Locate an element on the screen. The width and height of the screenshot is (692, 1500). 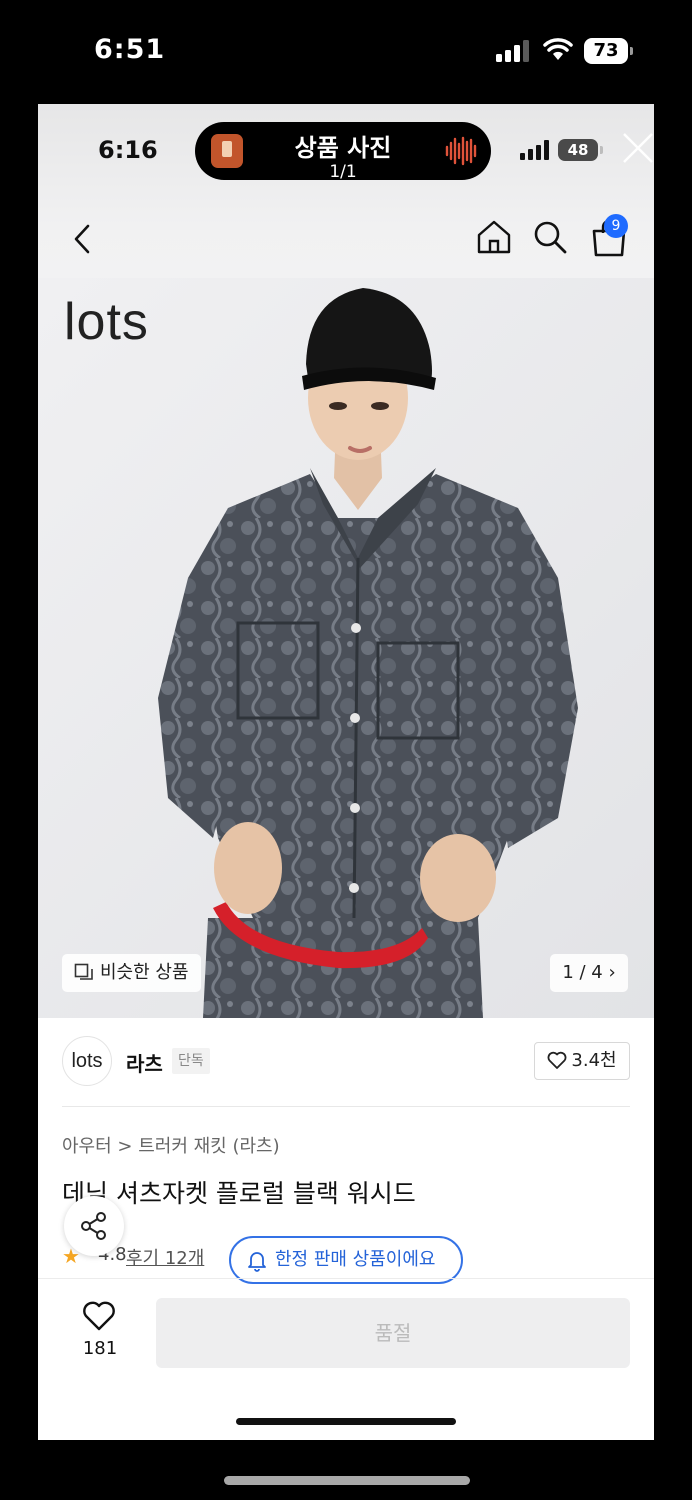
inner-header: 6:16 상품 사진 1/1 48 9 is located at coordinates (346, 191).